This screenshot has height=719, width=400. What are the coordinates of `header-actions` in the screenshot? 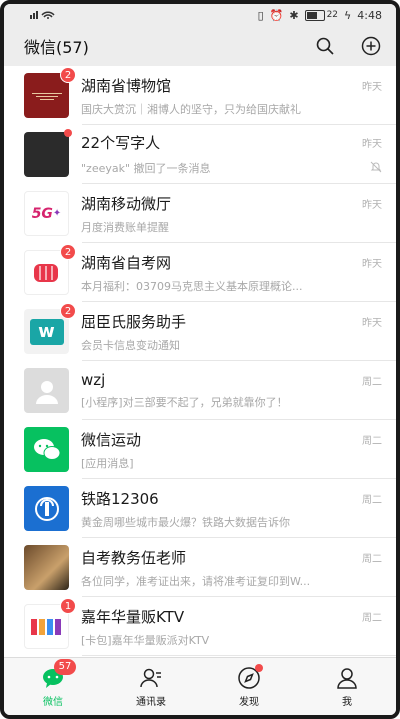 It's located at (348, 46).